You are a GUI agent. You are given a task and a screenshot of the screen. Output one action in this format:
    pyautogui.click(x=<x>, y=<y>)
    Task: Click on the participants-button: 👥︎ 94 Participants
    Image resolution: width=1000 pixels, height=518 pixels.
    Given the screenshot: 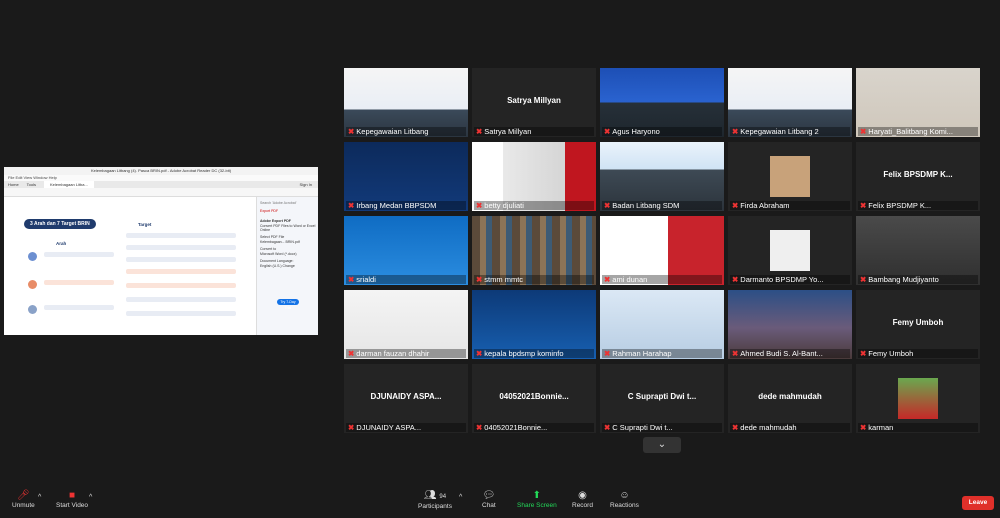 What is the action you would take?
    pyautogui.click(x=435, y=500)
    